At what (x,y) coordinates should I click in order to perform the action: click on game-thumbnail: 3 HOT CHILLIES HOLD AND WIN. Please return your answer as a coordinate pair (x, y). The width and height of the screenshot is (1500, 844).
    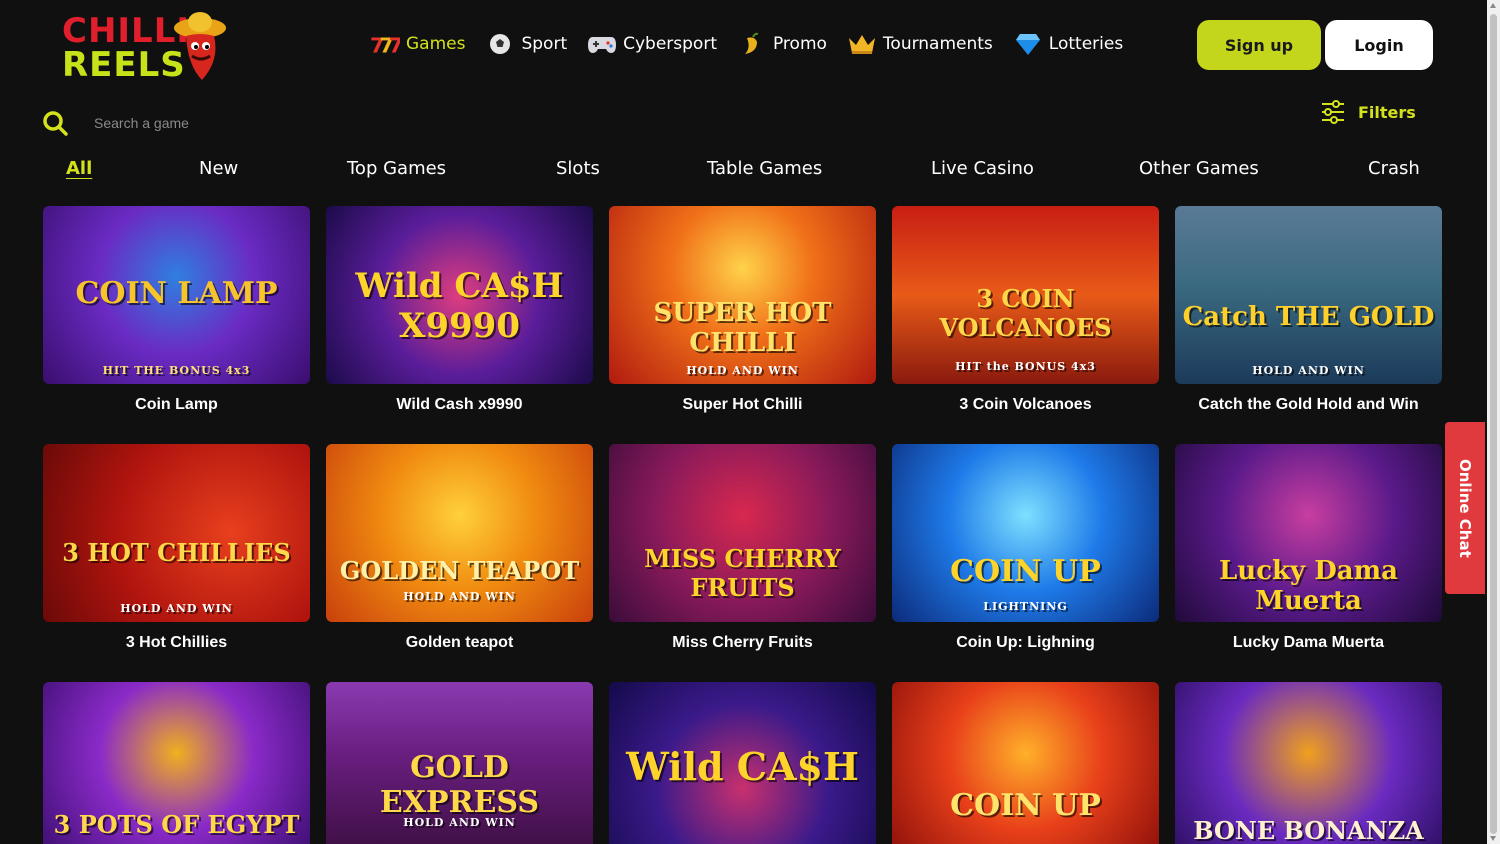
    Looking at the image, I should click on (176, 533).